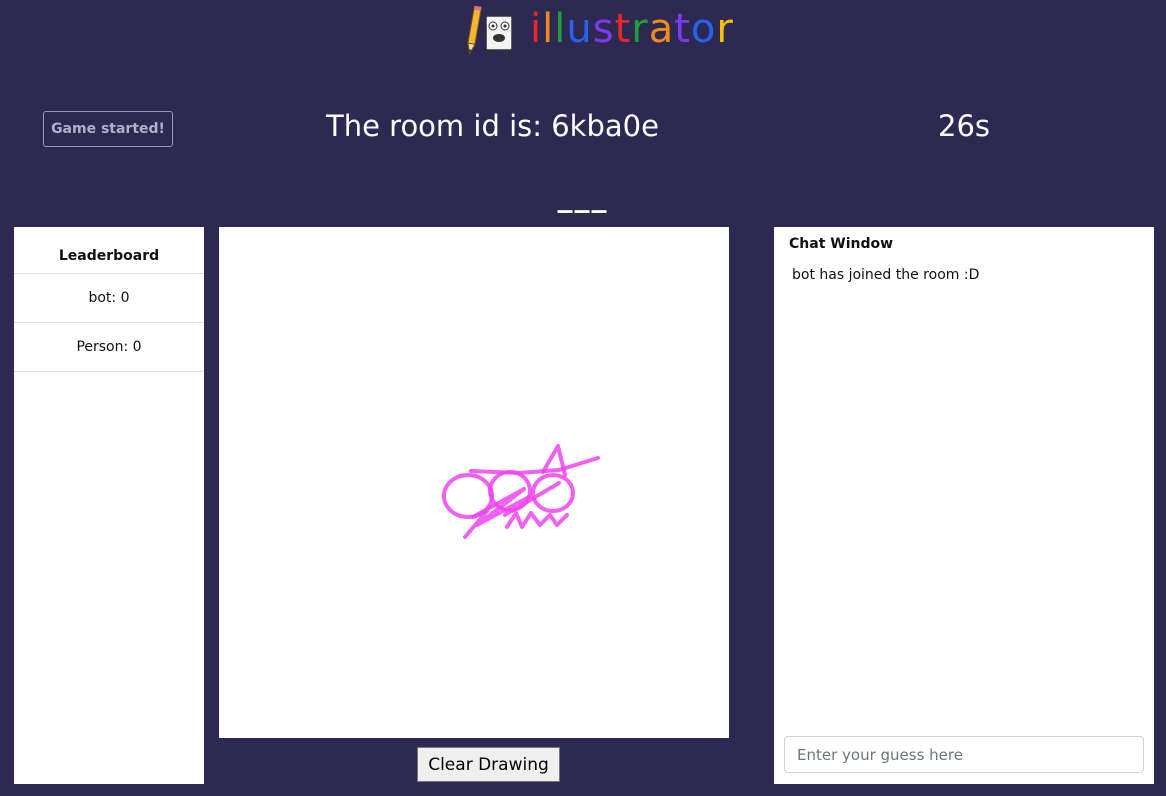  I want to click on leaderboard-item: bot: 0, so click(109, 297).